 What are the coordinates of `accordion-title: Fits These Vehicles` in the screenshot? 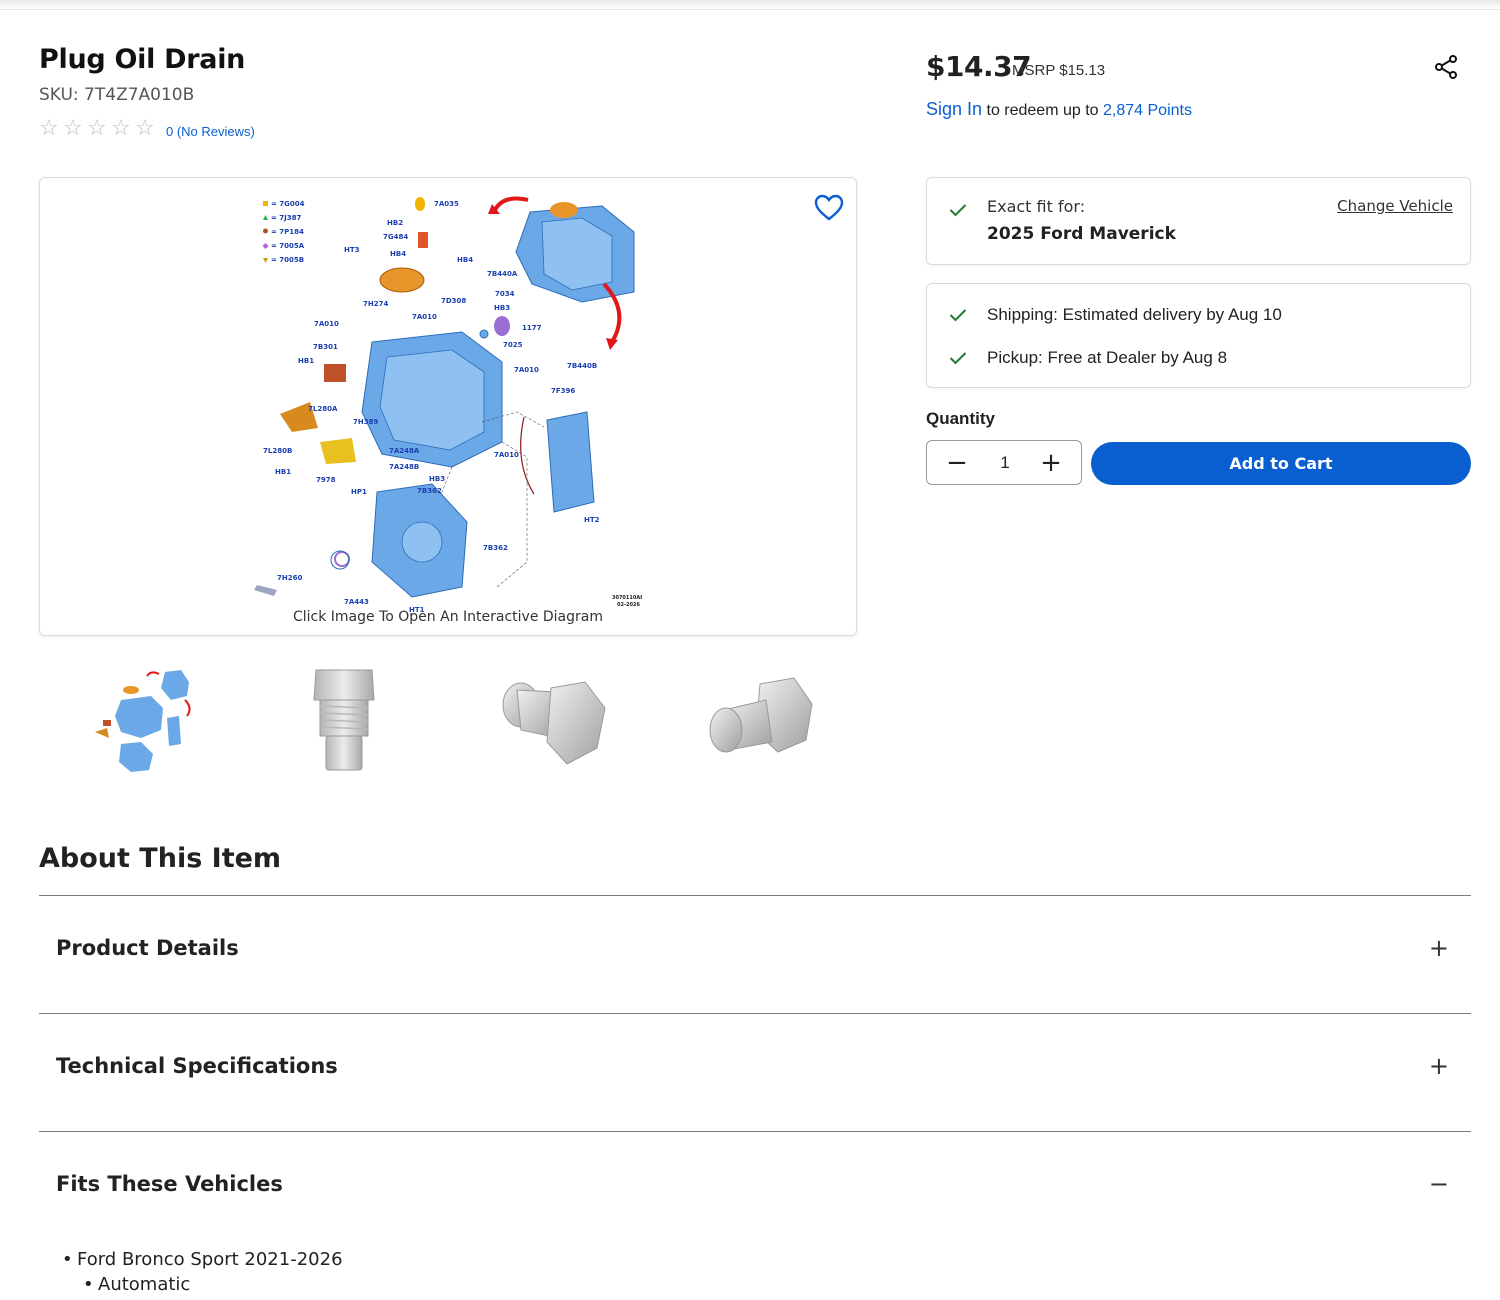 It's located at (169, 1184).